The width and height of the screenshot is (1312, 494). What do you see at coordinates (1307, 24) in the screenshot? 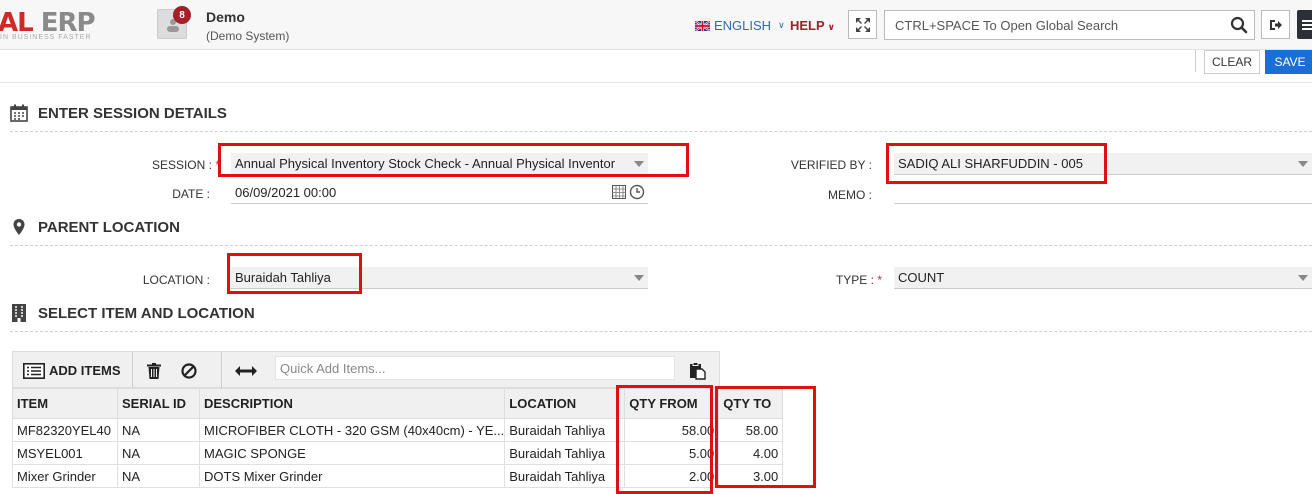
I see `hamburger-icon` at bounding box center [1307, 24].